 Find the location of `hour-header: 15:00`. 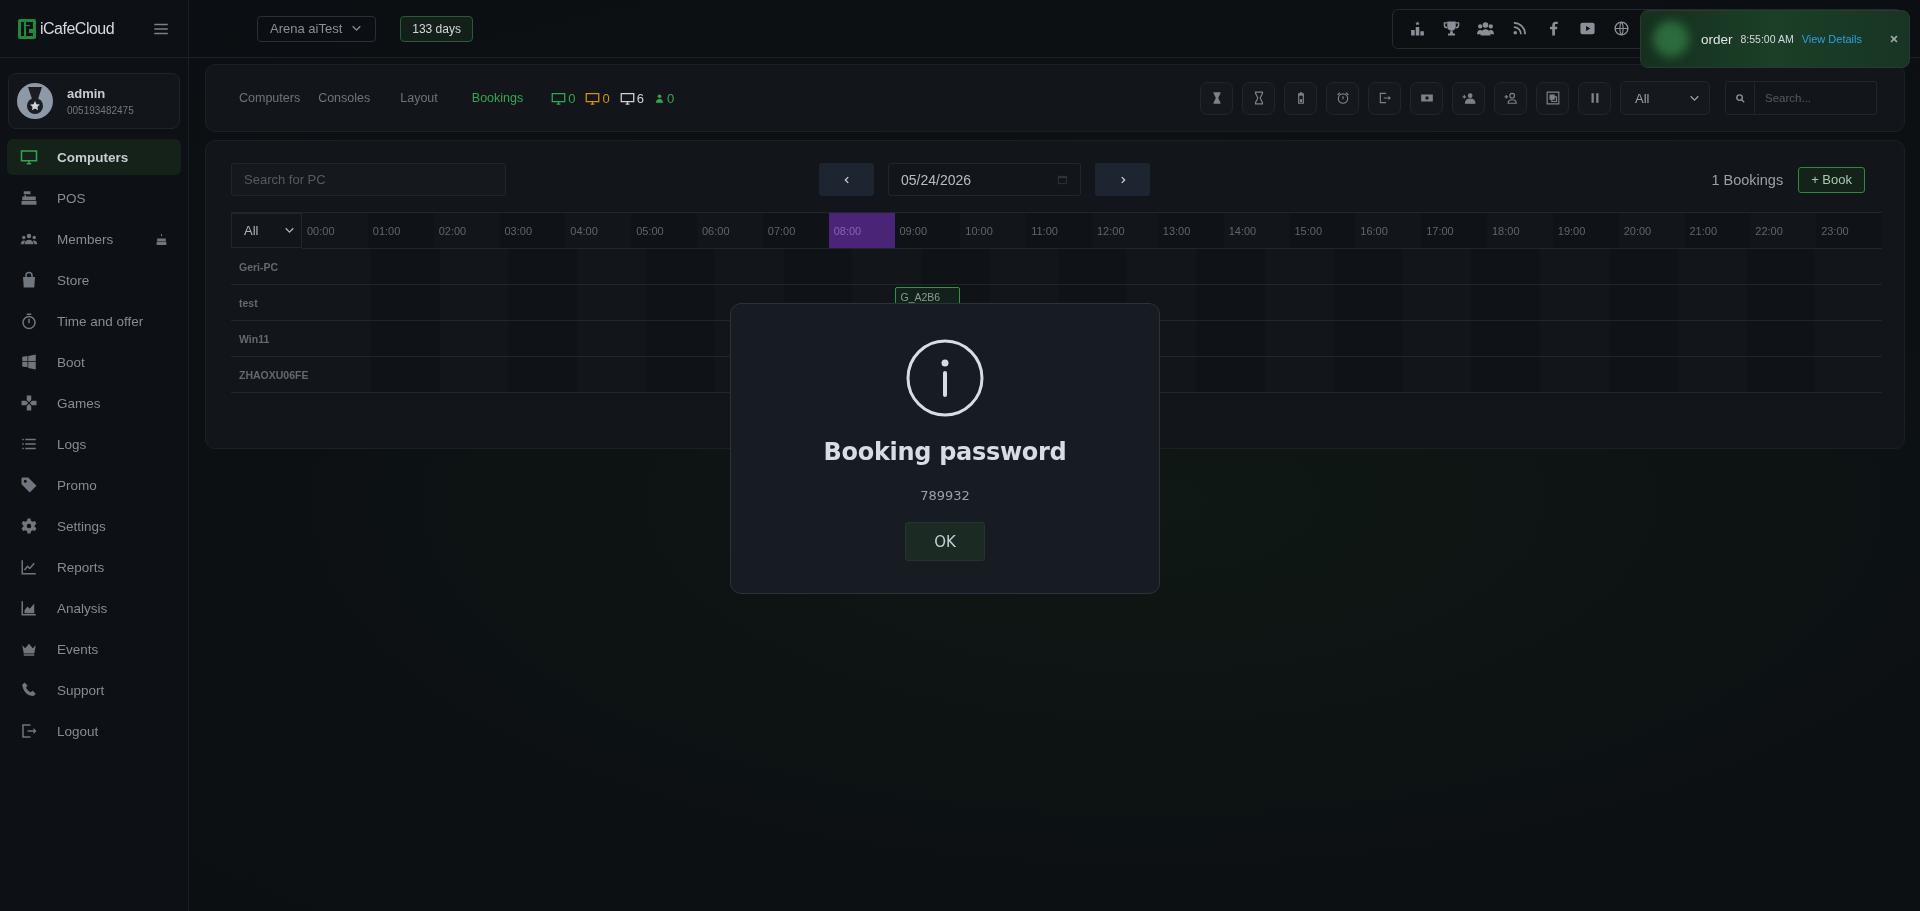

hour-header: 15:00 is located at coordinates (1322, 231).